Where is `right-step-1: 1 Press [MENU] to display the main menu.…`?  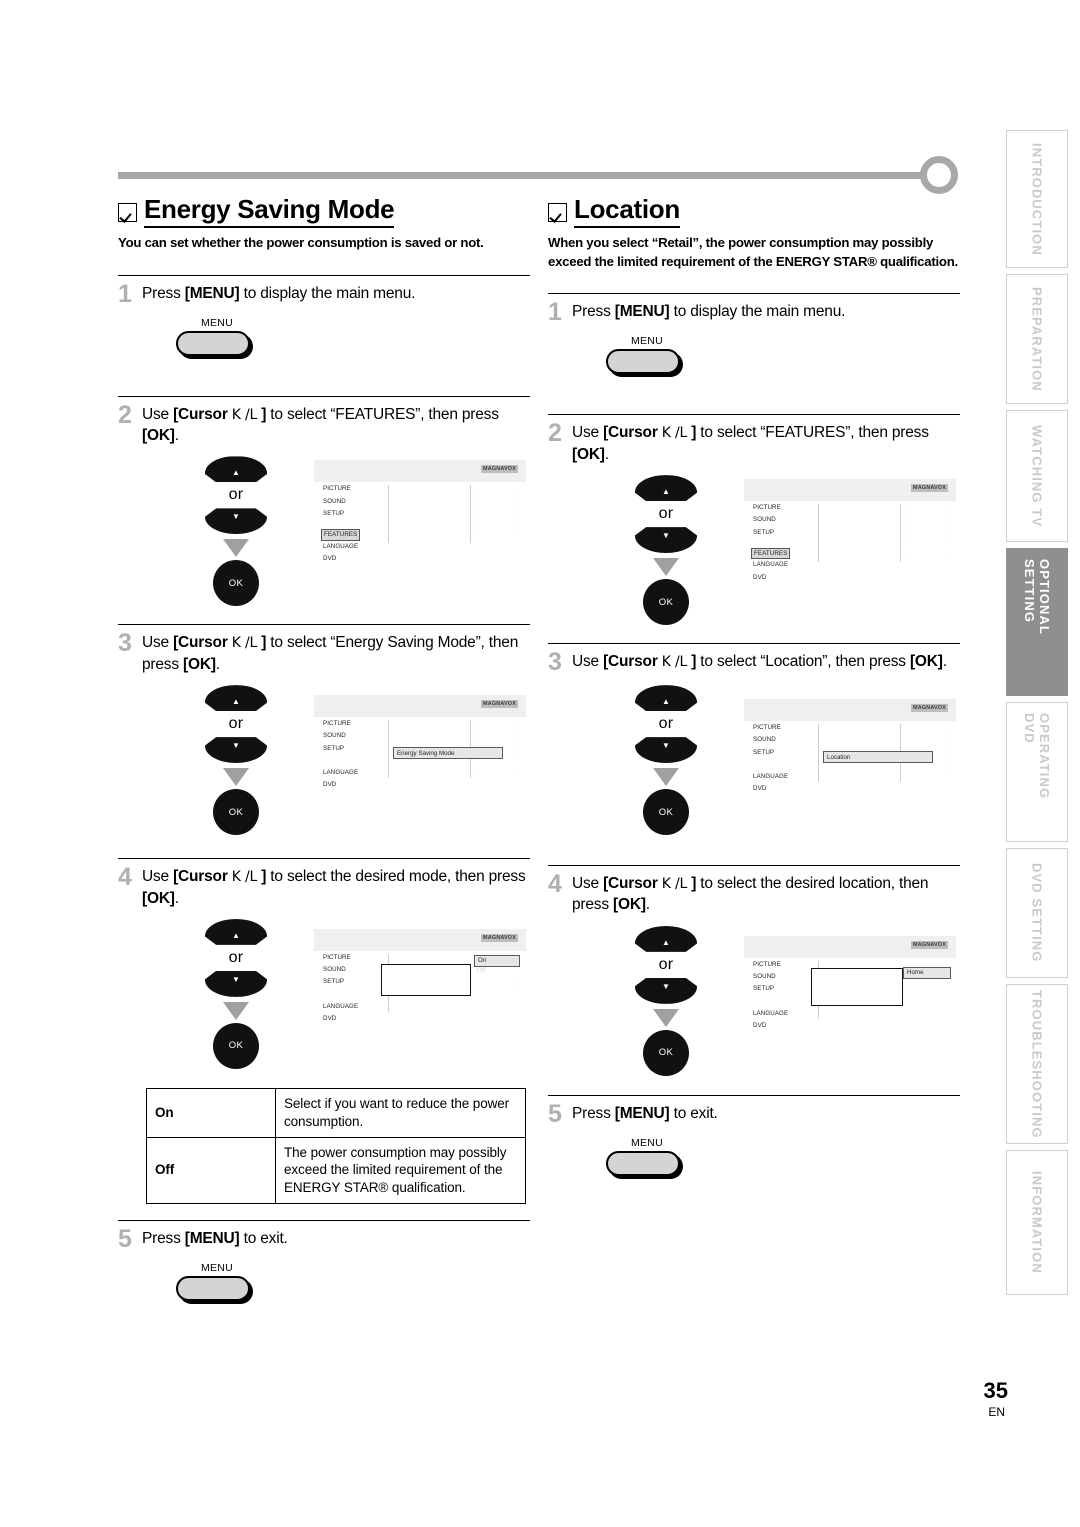
right-step-1: 1 Press [MENU] to display the main menu.… is located at coordinates (754, 334).